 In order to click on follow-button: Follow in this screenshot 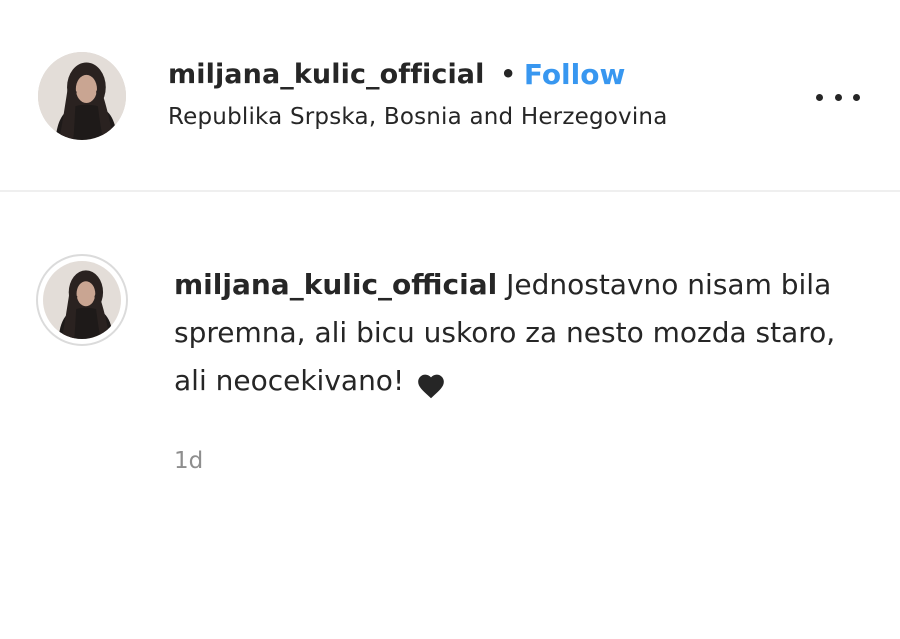, I will do `click(575, 74)`.